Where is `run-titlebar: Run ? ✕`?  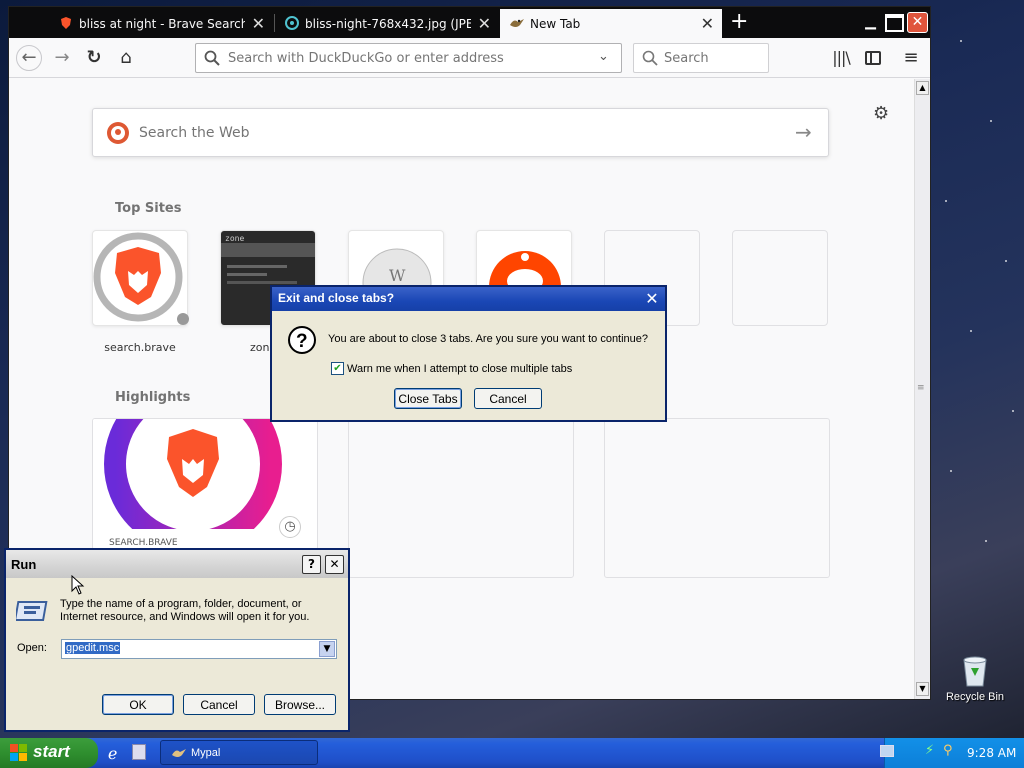
run-titlebar: Run ? ✕ is located at coordinates (177, 564).